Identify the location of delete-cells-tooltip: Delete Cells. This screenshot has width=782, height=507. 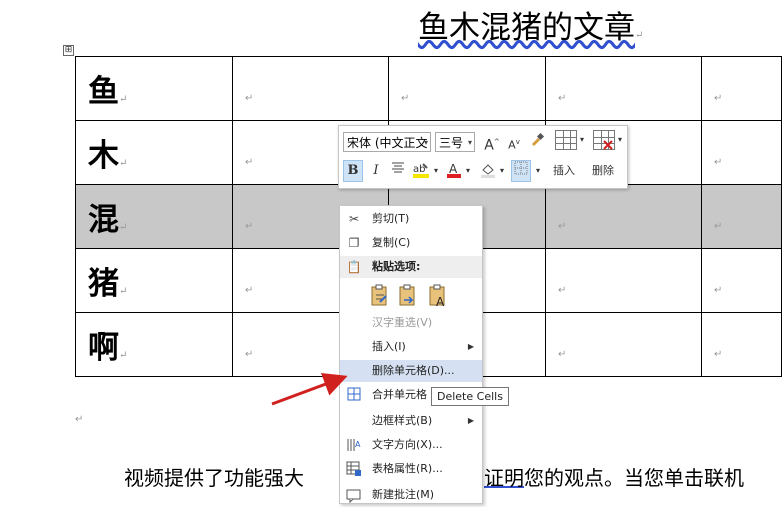
(470, 396).